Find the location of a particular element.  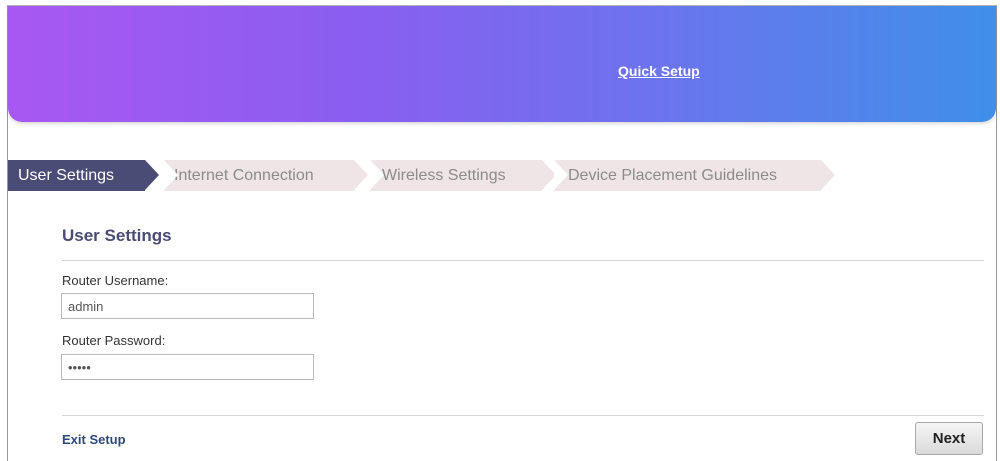

username-label: Router Username: is located at coordinates (115, 280).